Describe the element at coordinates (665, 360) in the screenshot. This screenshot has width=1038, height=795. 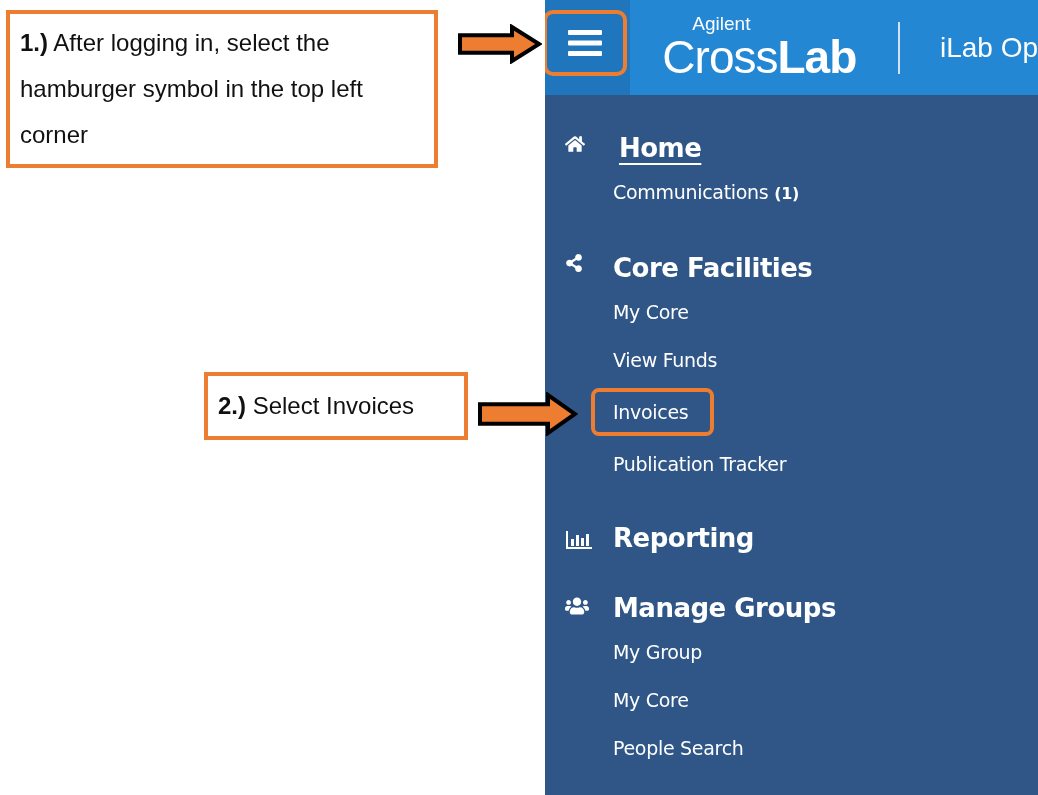
I see `nav-link: View Funds` at that location.